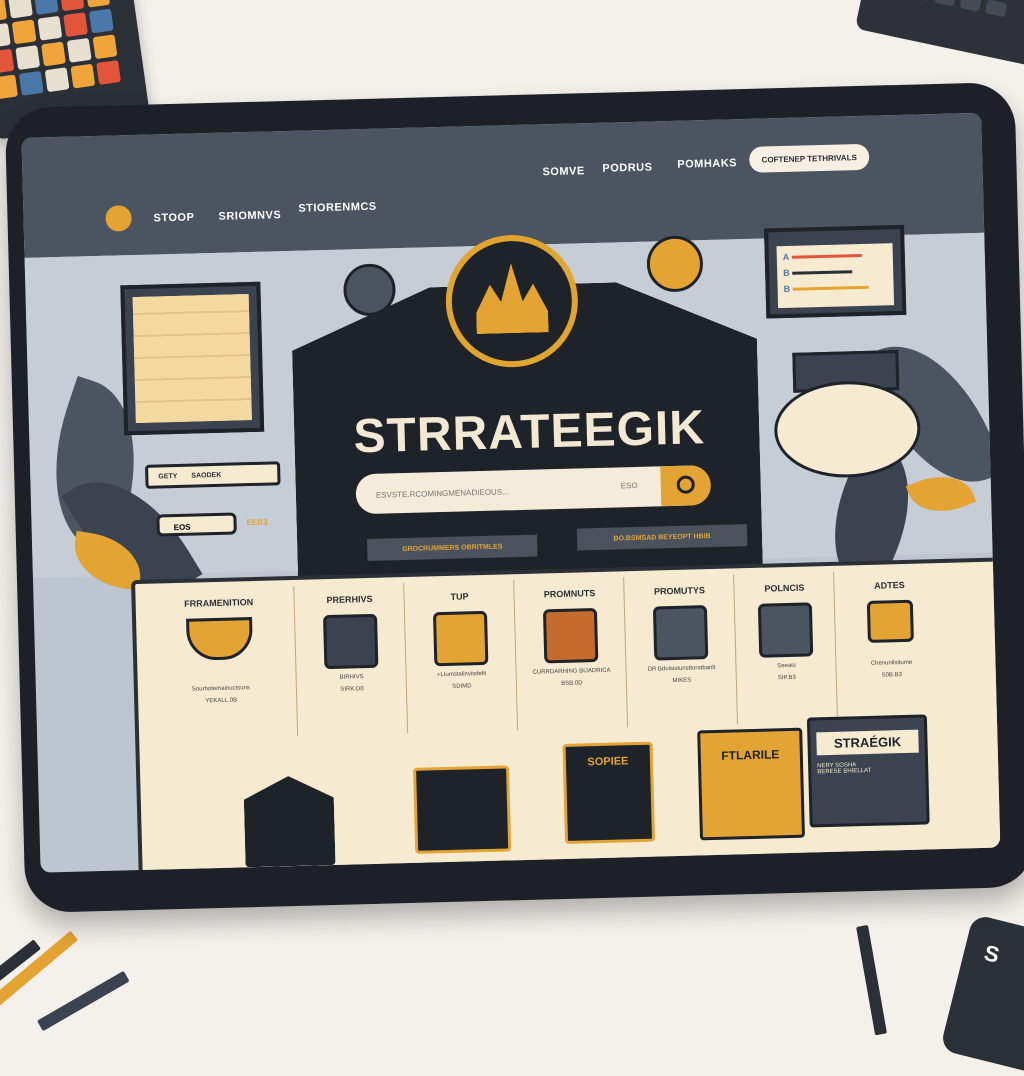  What do you see at coordinates (809, 158) in the screenshot?
I see `nav-cta-button: COFTENEP TETHRIVALS` at bounding box center [809, 158].